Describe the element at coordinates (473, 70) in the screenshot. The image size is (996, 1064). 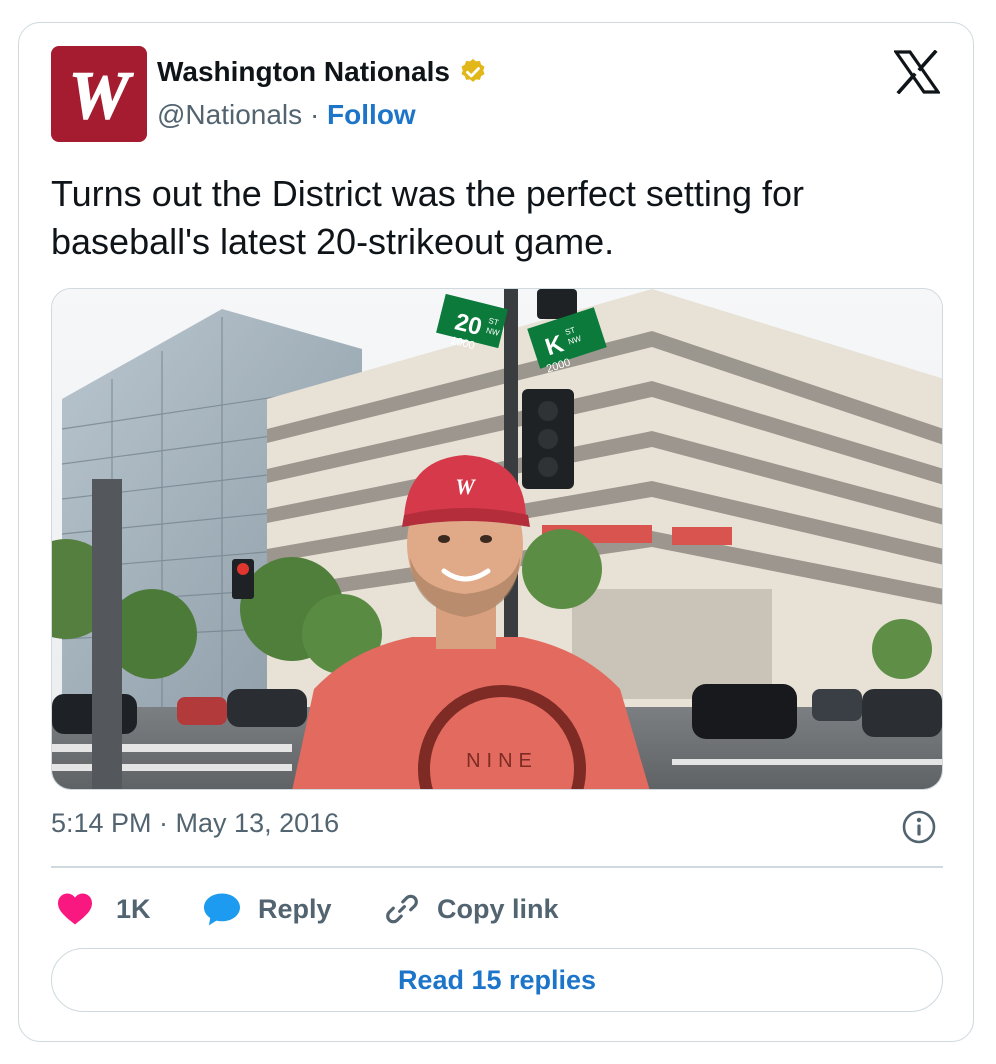
I see `verified-badge-icon` at that location.